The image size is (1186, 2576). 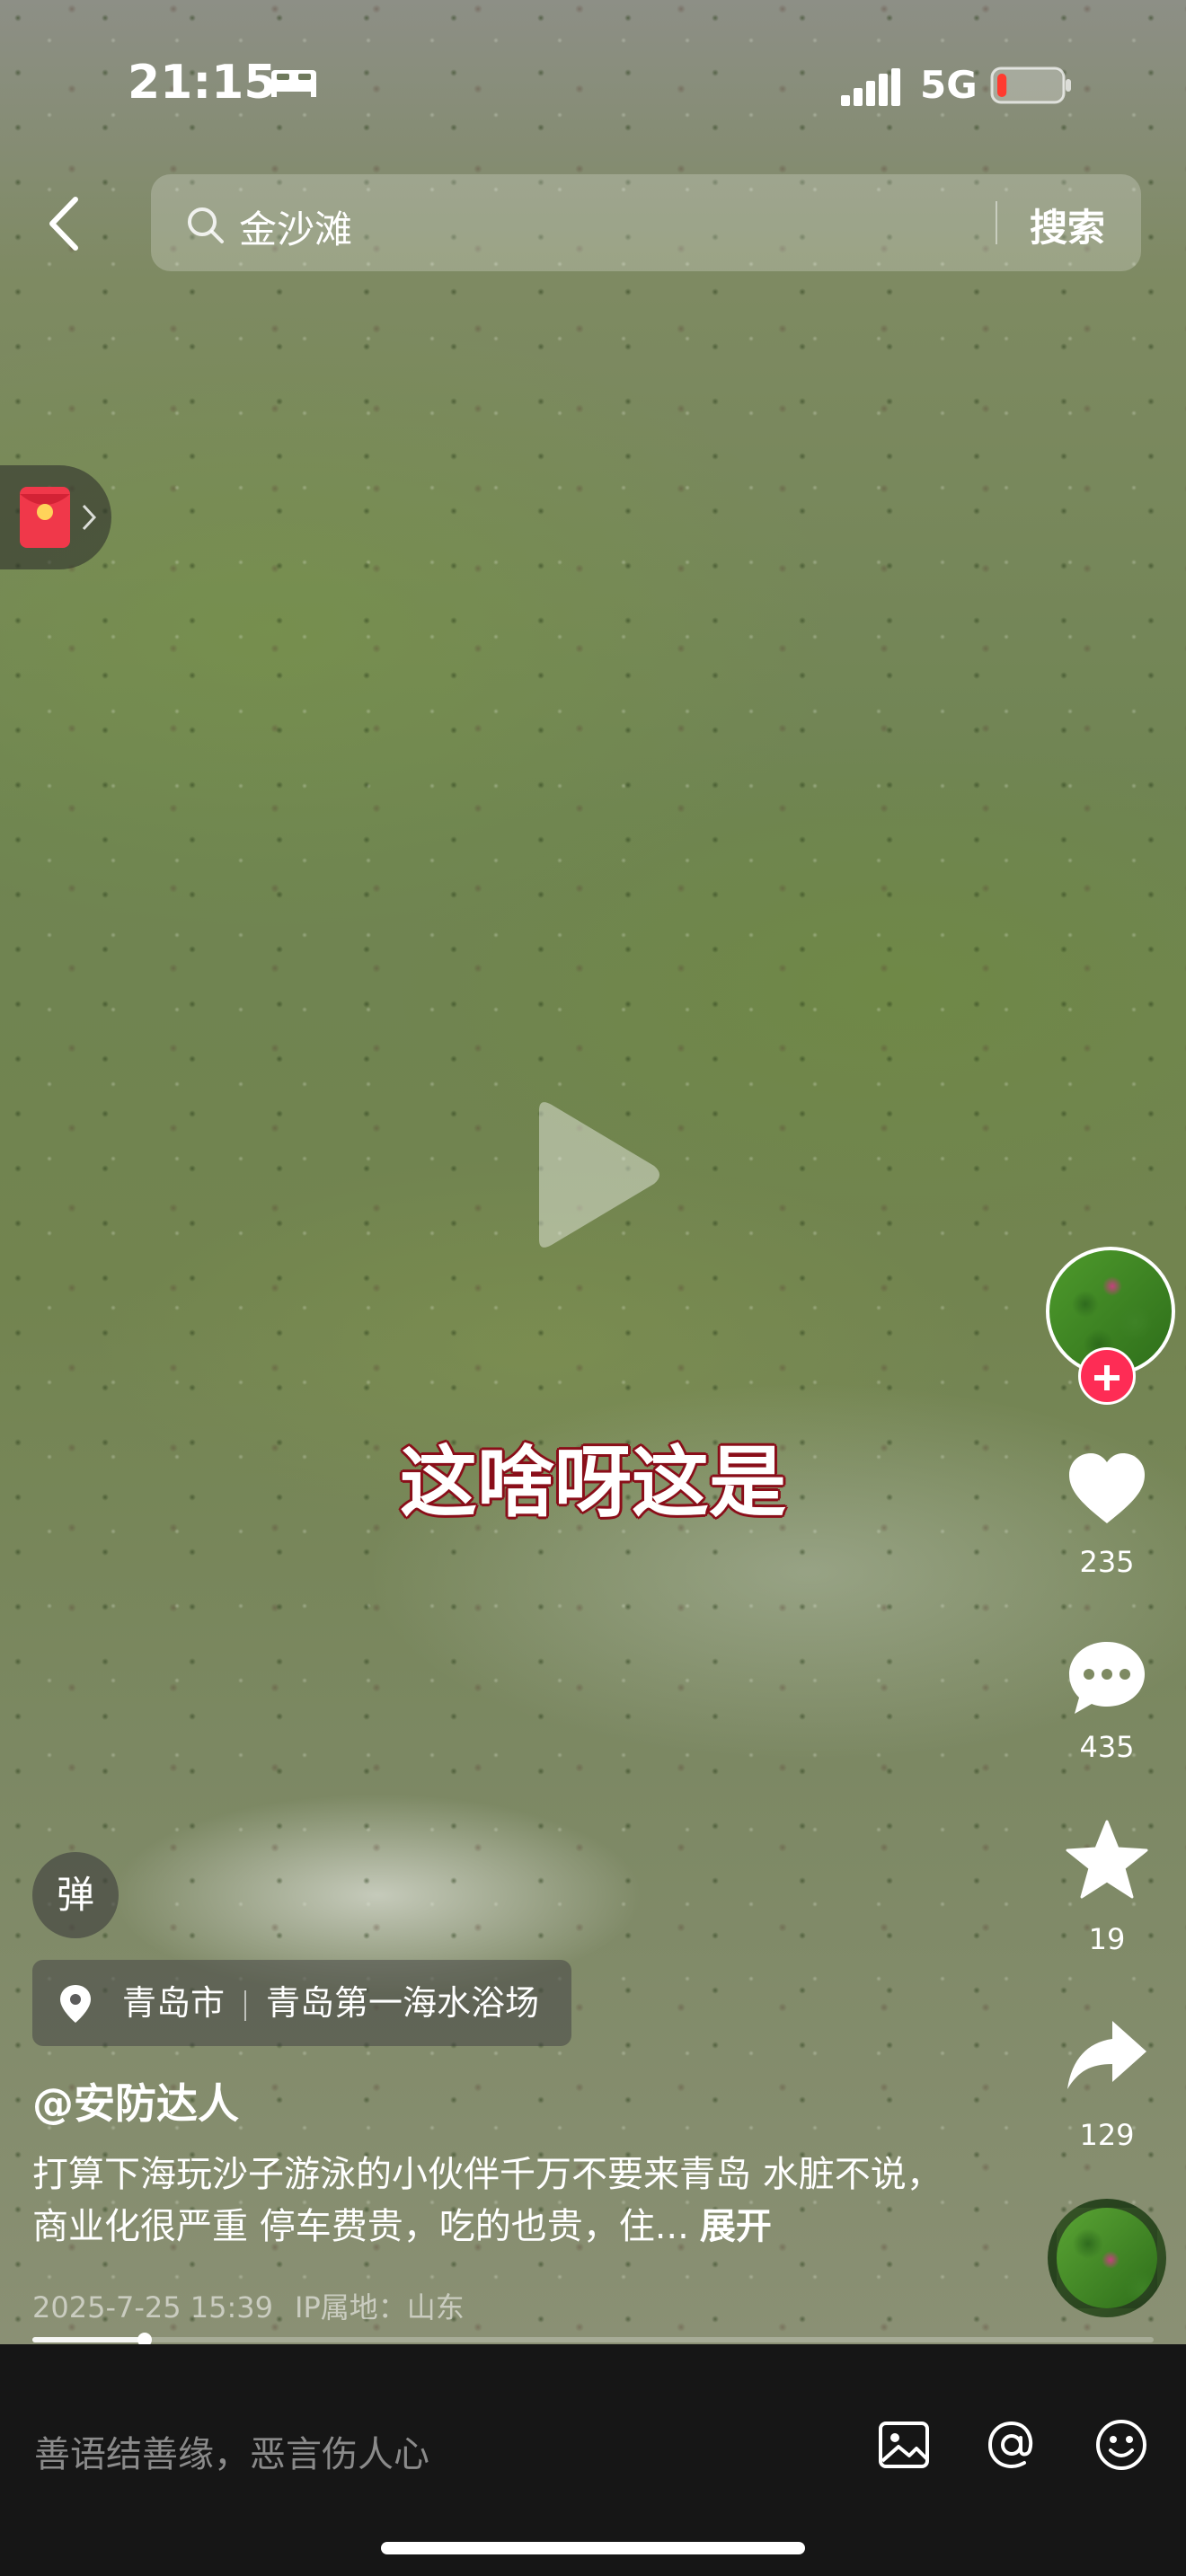 I want to click on home-indicator, so click(x=593, y=2548).